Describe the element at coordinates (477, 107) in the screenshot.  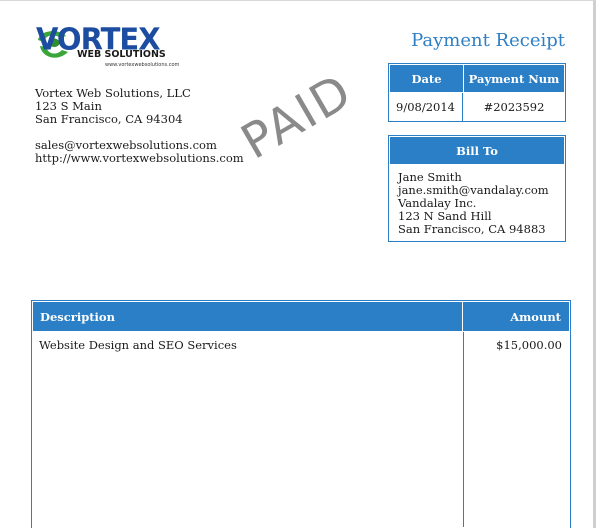
I see `payment-info-row: 9/08/2014 #2023592` at that location.